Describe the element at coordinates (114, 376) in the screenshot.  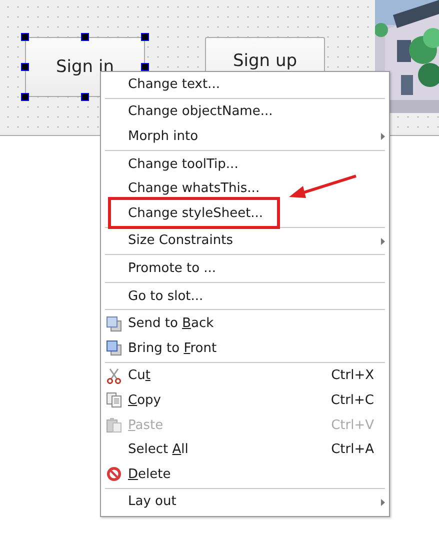
I see `scissors-icon` at that location.